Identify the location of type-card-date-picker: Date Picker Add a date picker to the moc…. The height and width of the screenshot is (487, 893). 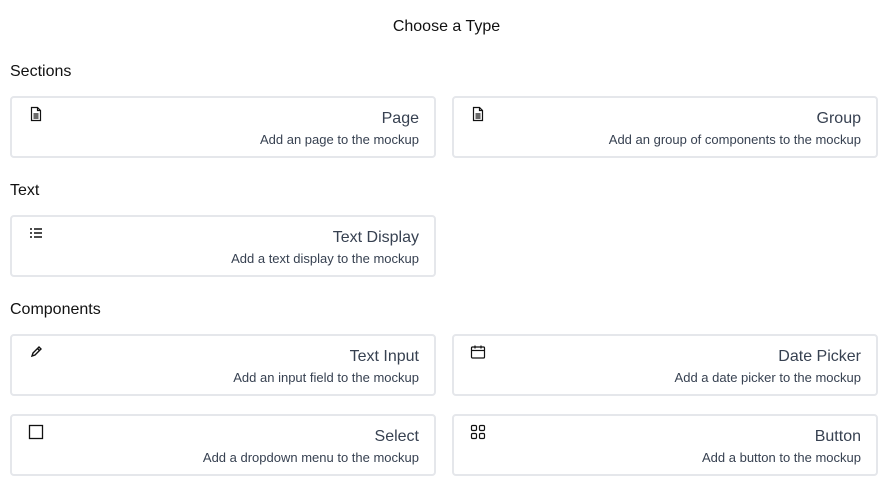
(665, 365).